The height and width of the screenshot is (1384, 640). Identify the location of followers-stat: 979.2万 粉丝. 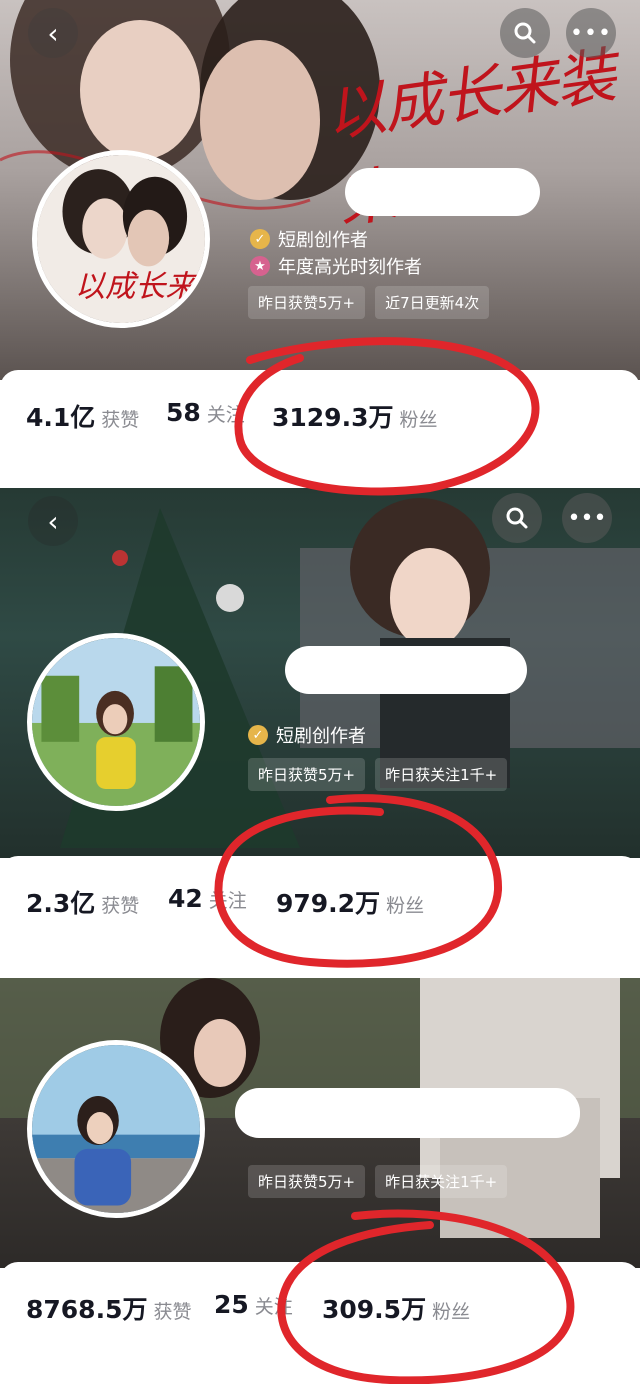
(350, 902).